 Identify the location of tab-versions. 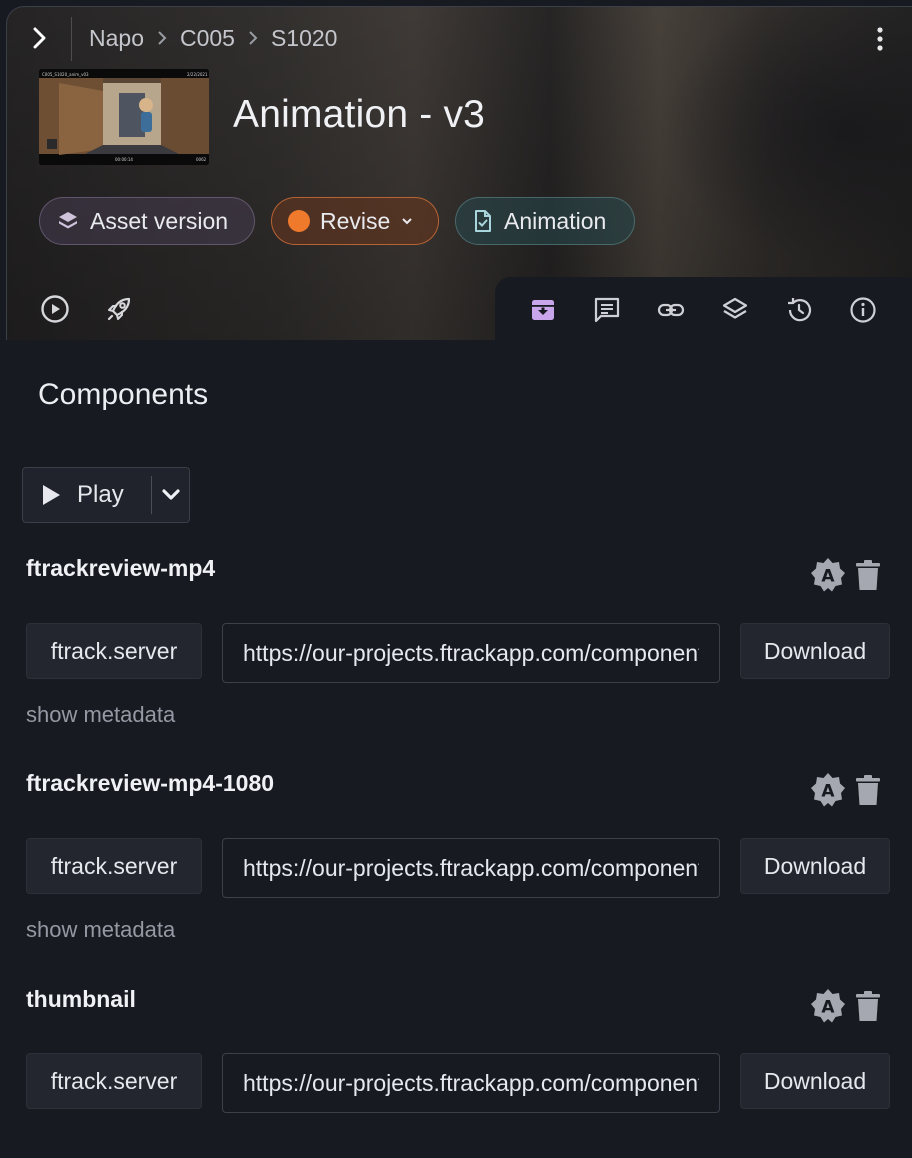
(735, 315).